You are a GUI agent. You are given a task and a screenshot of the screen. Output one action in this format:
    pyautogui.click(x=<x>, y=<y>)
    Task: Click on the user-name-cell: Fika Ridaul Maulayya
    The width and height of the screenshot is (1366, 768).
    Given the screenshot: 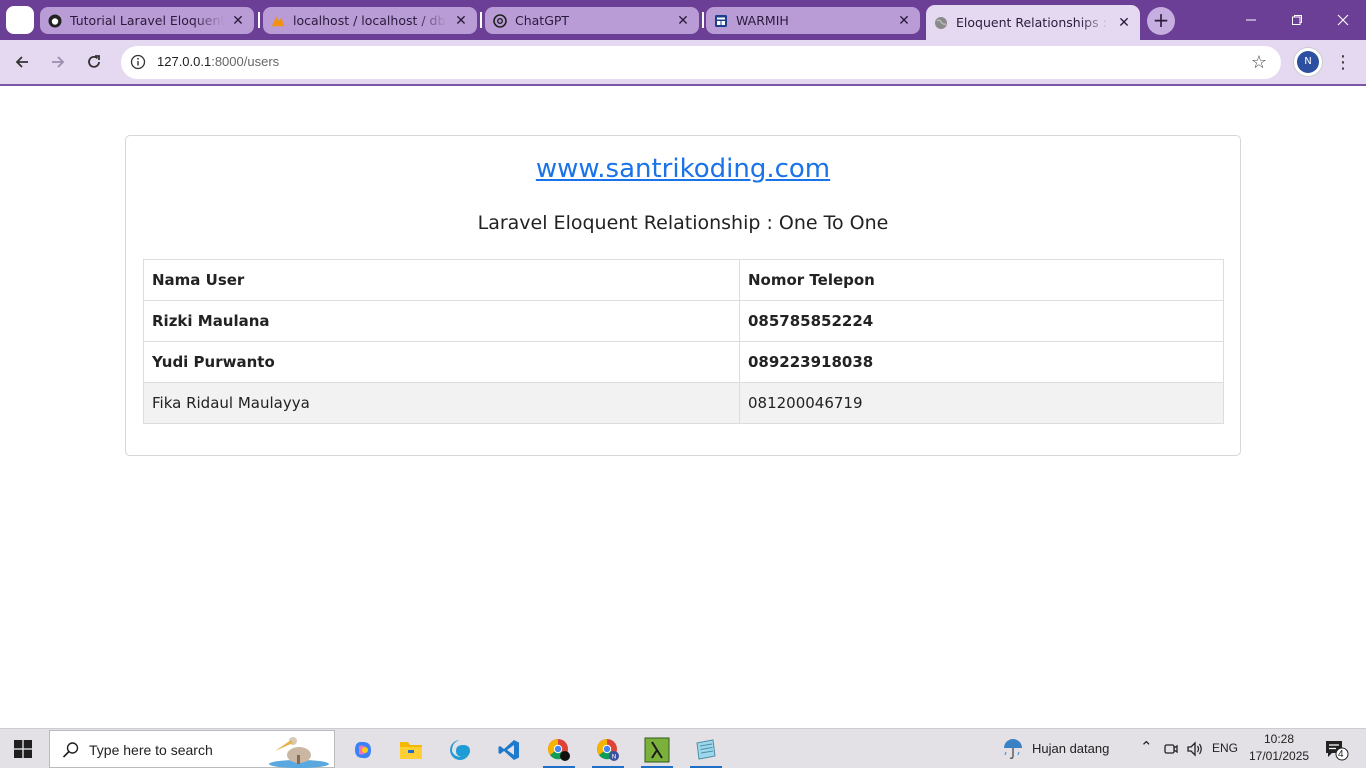 What is the action you would take?
    pyautogui.click(x=441, y=403)
    